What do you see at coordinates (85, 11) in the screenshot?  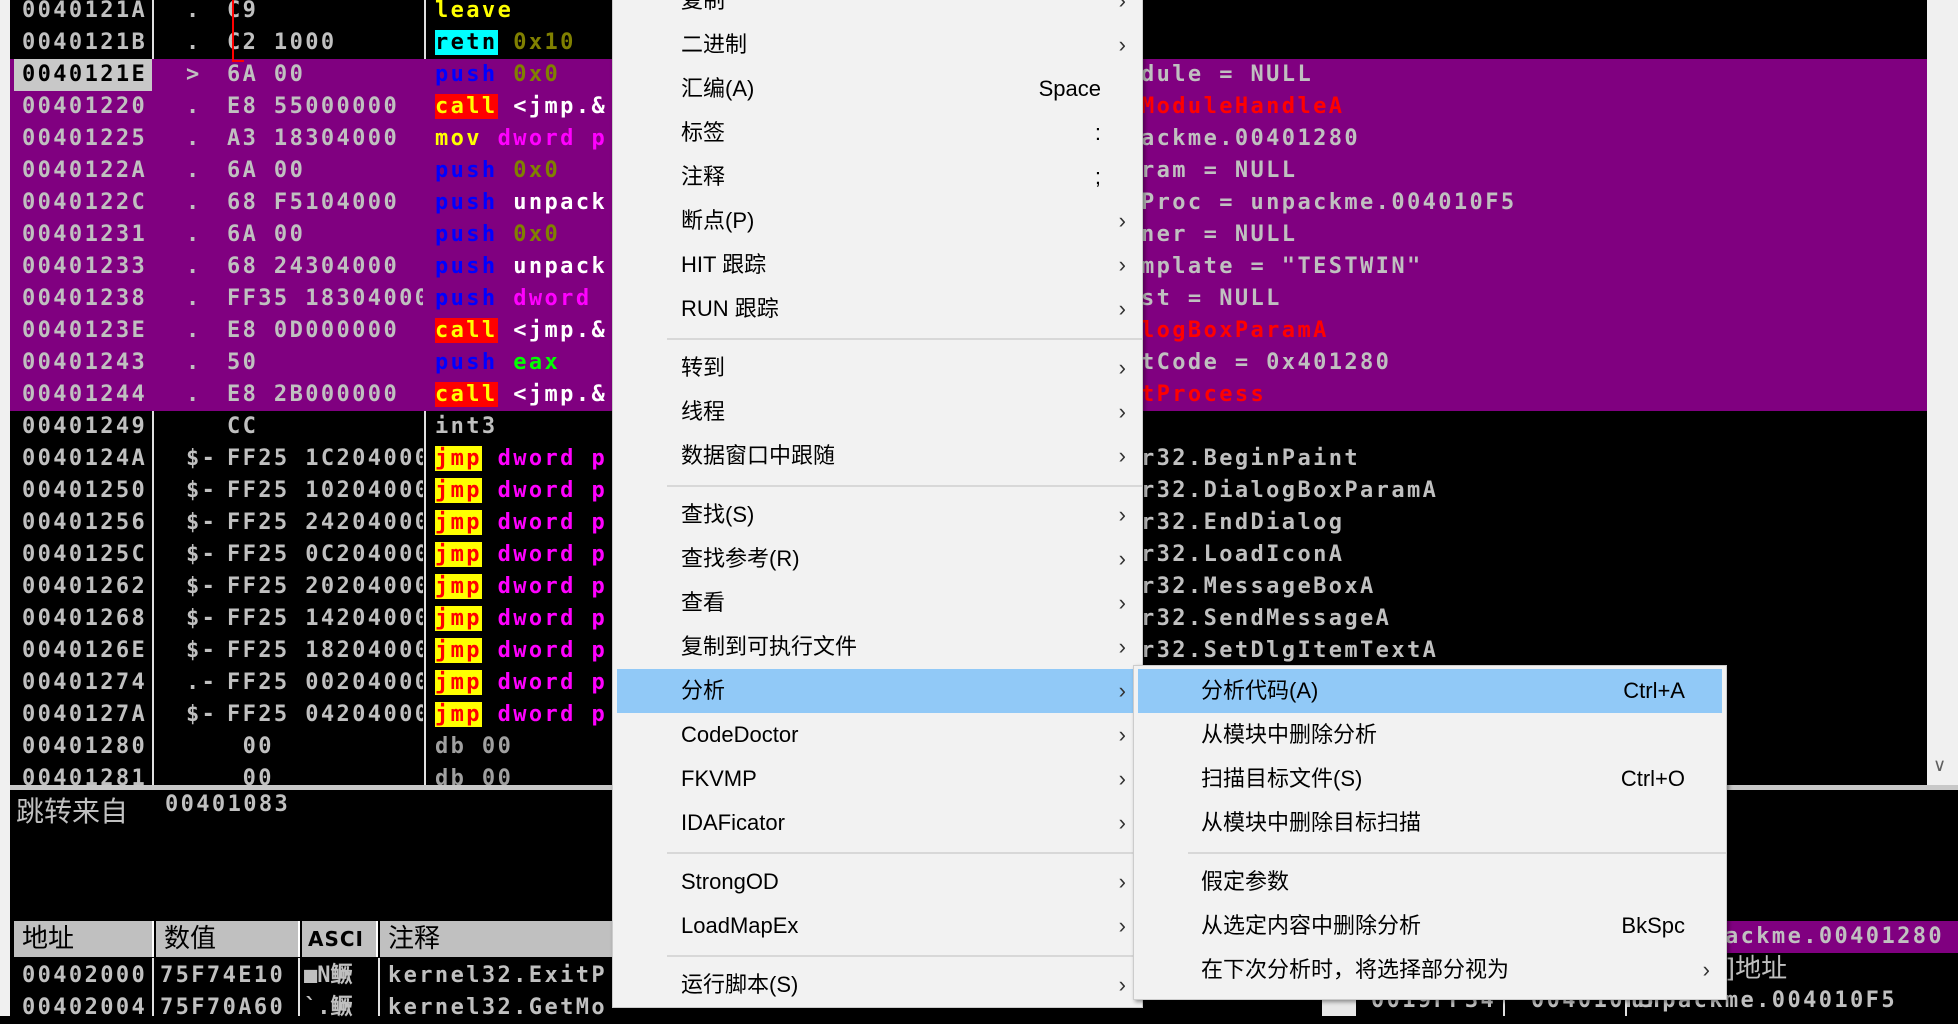 I see `row-address: 0040121A` at bounding box center [85, 11].